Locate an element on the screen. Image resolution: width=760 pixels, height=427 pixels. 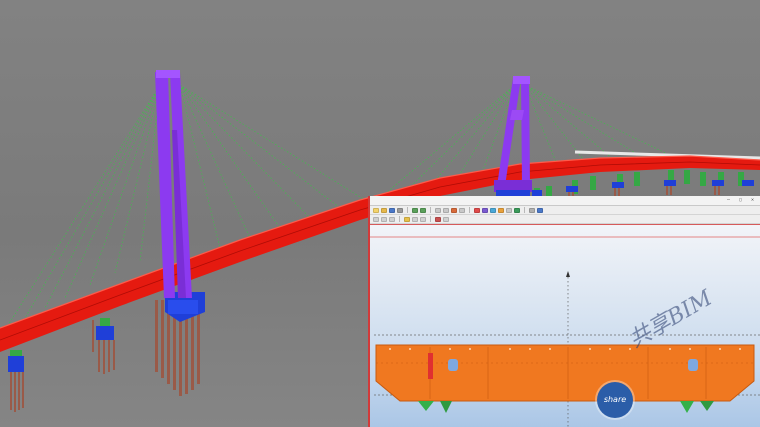
pan-icon is located at coordinates (446, 210).